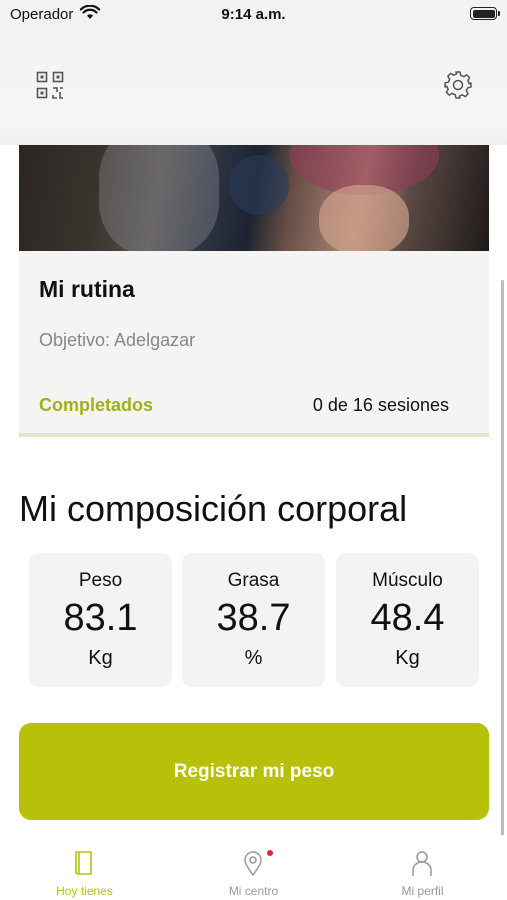 The width and height of the screenshot is (507, 900). Describe the element at coordinates (407, 580) in the screenshot. I see `metric-label: Músculo` at that location.